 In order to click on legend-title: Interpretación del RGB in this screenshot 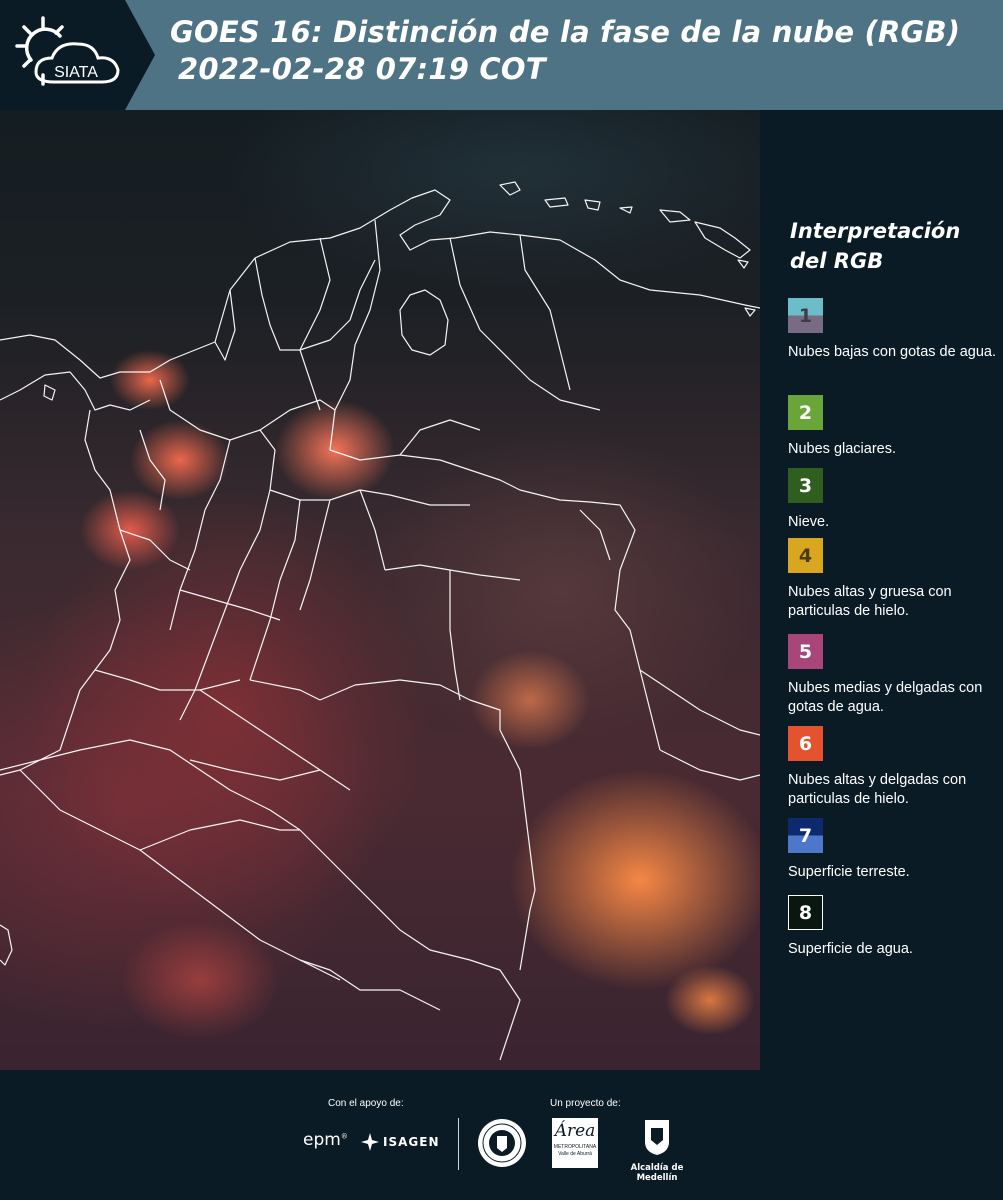, I will do `click(875, 246)`.